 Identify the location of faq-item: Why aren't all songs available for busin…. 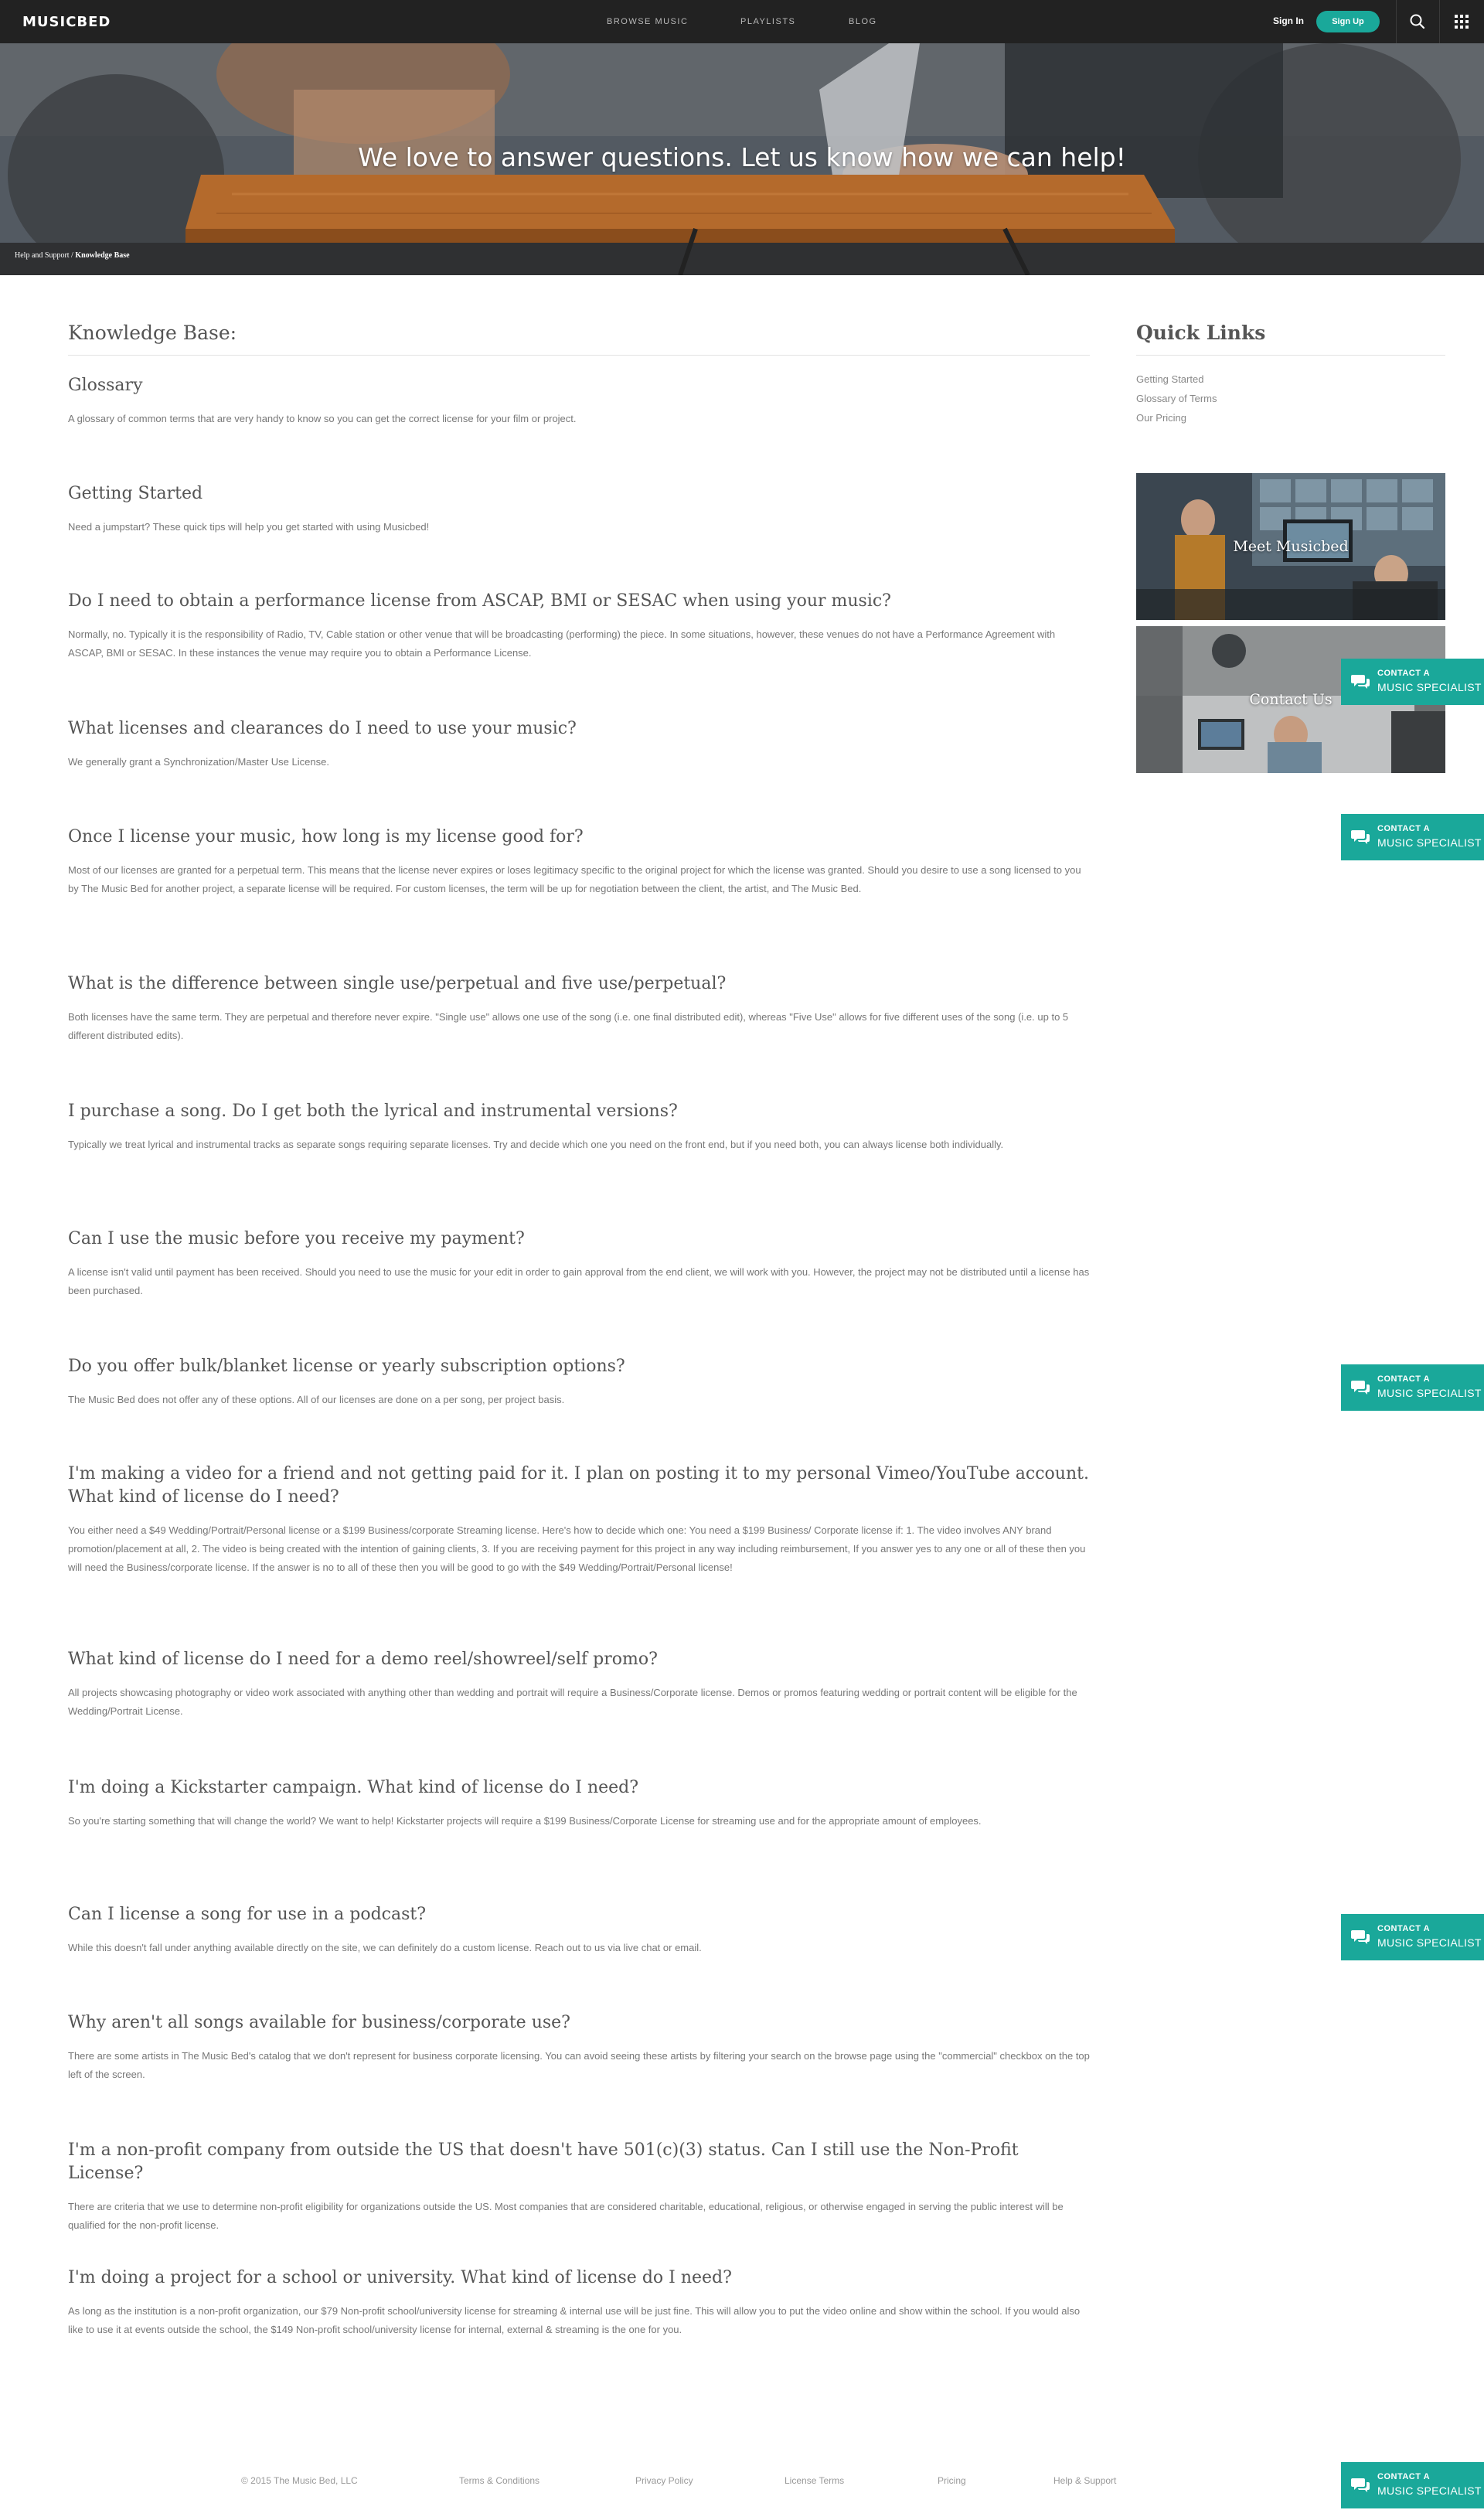
(579, 2048).